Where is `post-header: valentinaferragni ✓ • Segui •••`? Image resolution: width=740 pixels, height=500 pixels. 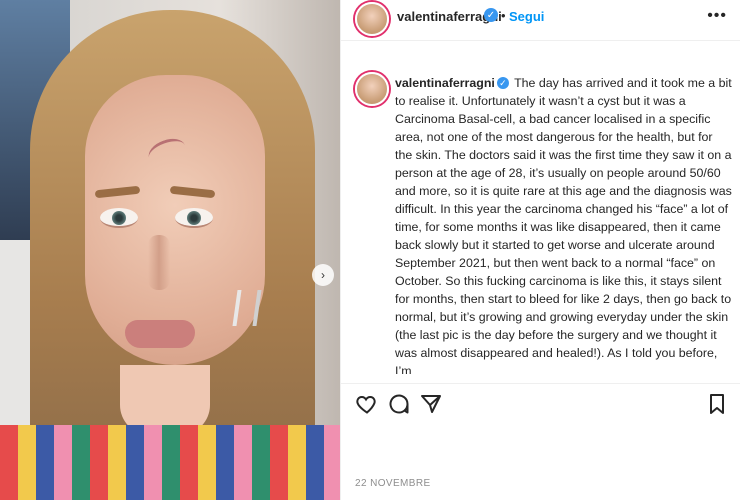
post-header: valentinaferragni ✓ • Segui ••• is located at coordinates (540, 20).